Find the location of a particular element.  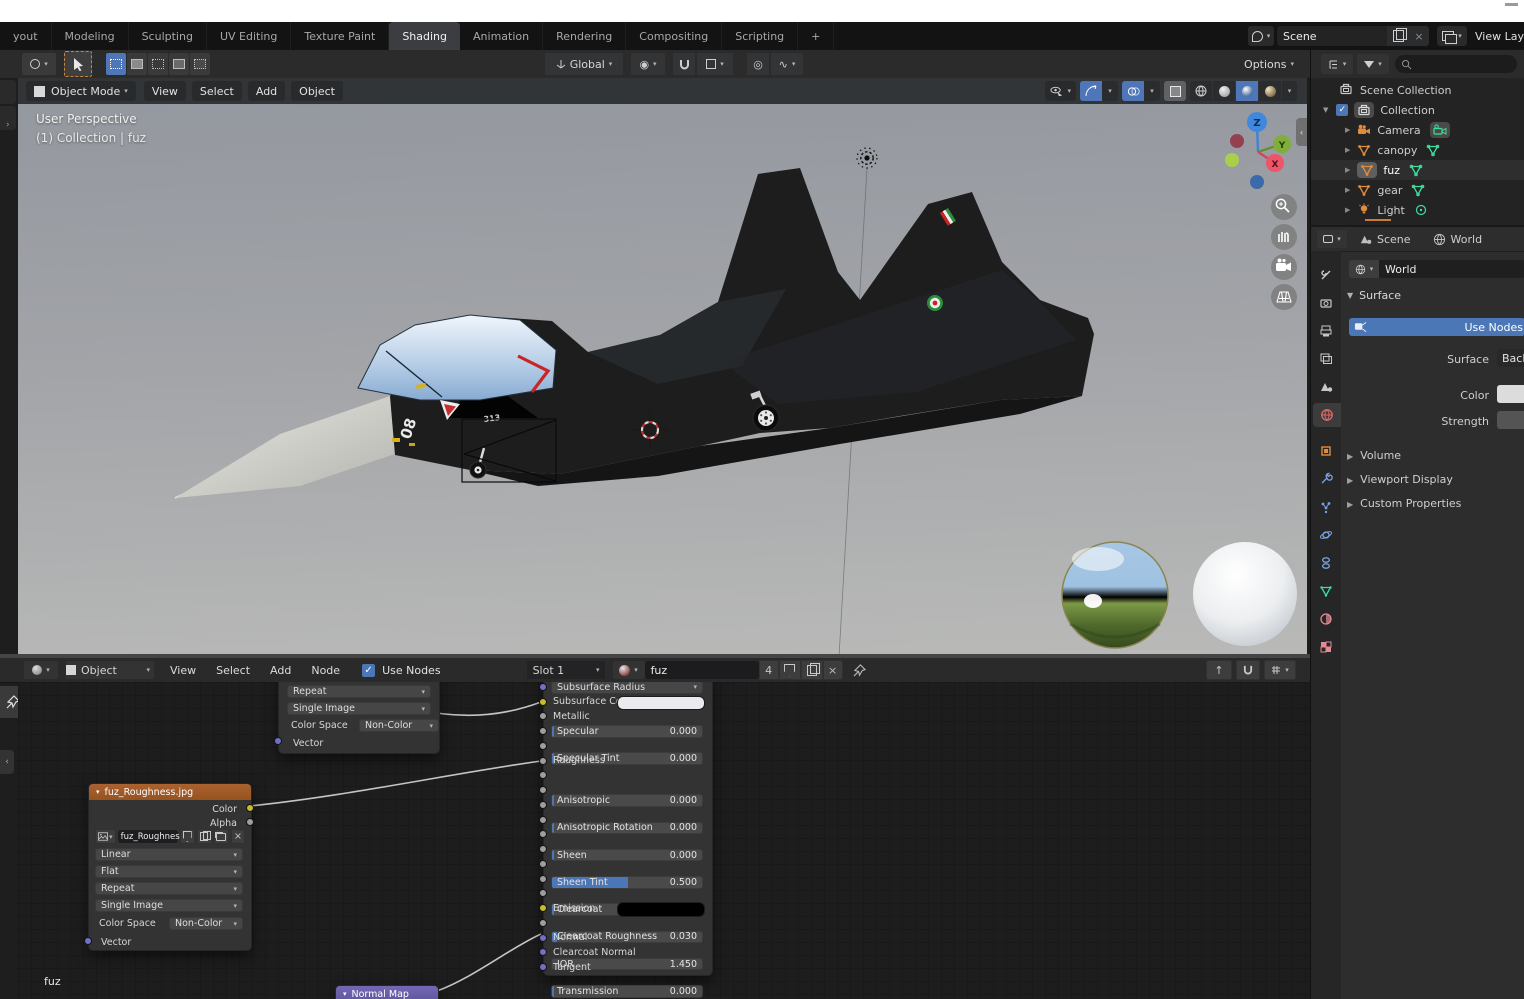

principled-transmission: Transmission 0.000 is located at coordinates (627, 991).